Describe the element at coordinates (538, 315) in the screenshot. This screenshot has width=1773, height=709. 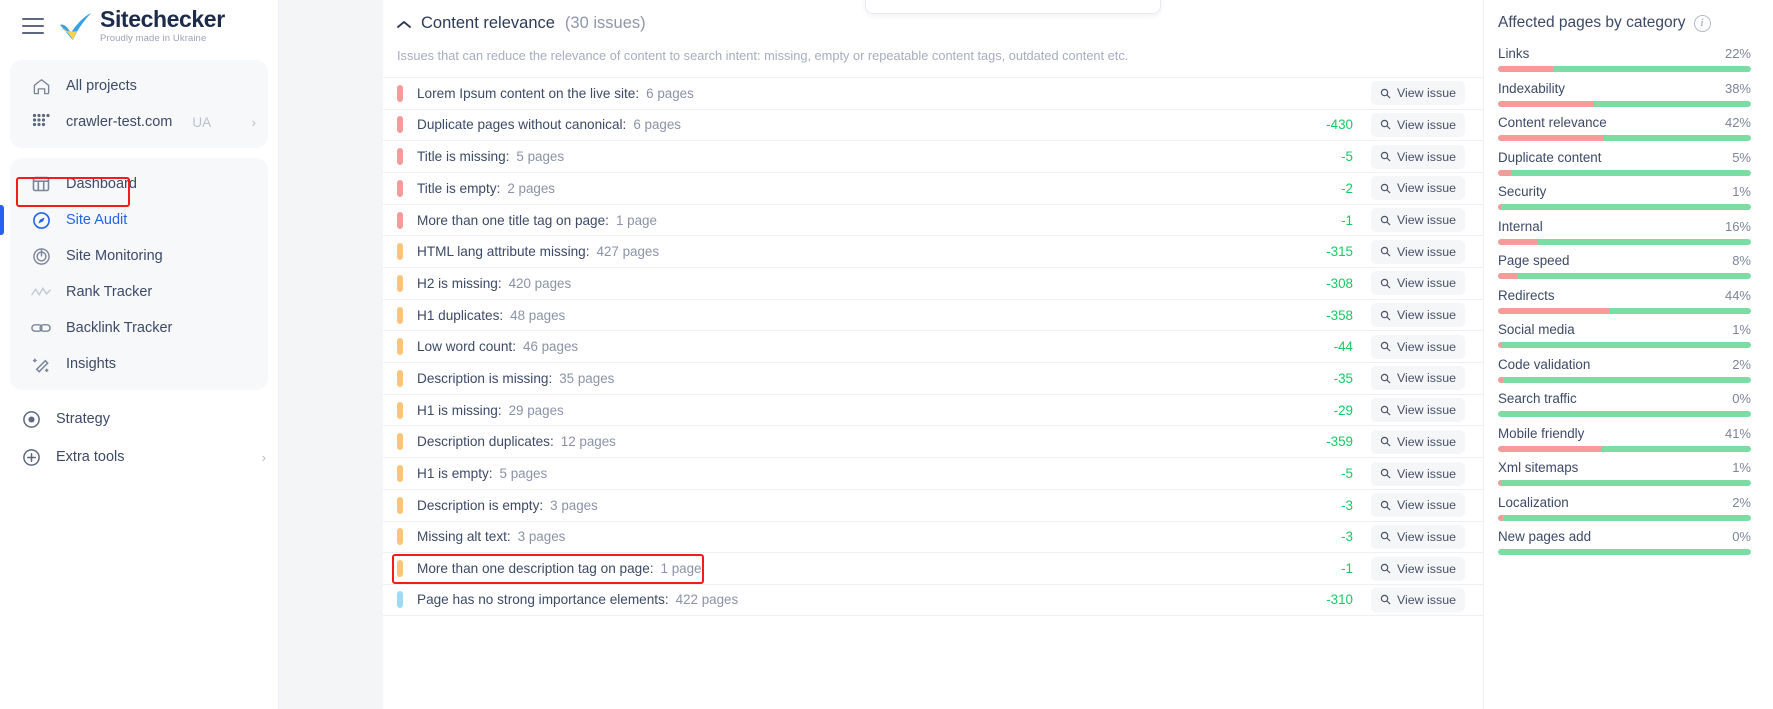
I see `issue-page-count: 48 pages` at that location.